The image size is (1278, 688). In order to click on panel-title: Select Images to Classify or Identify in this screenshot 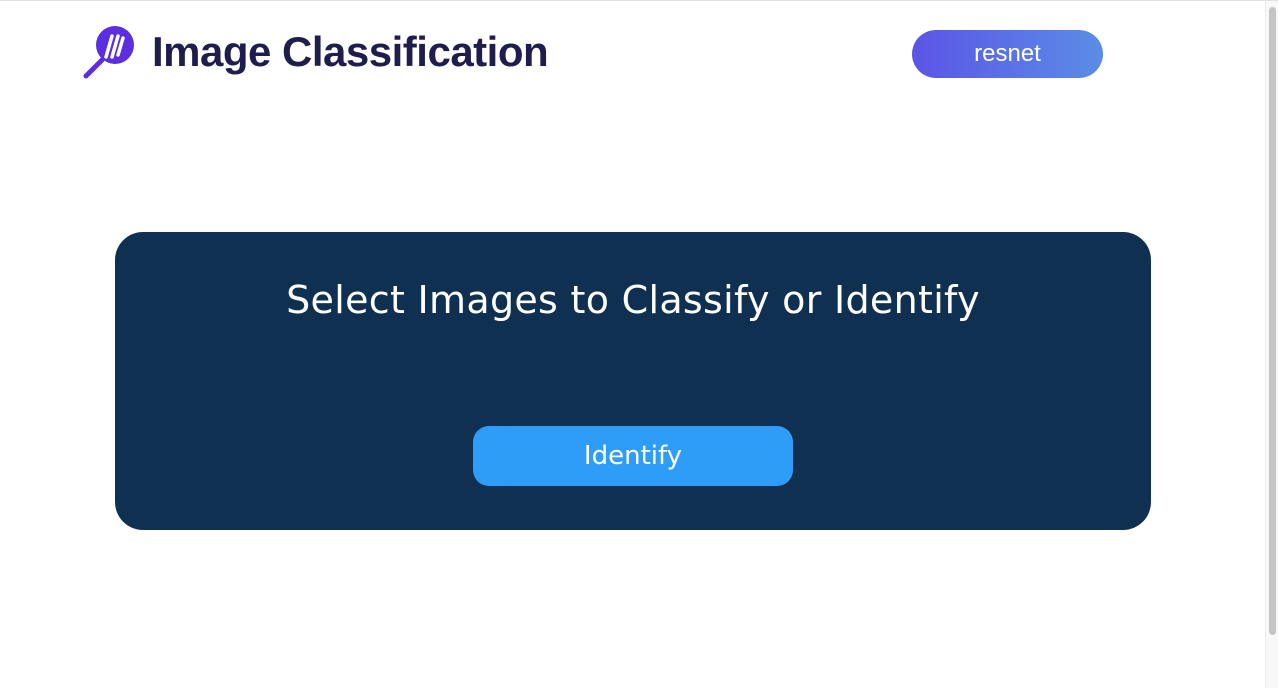, I will do `click(633, 300)`.